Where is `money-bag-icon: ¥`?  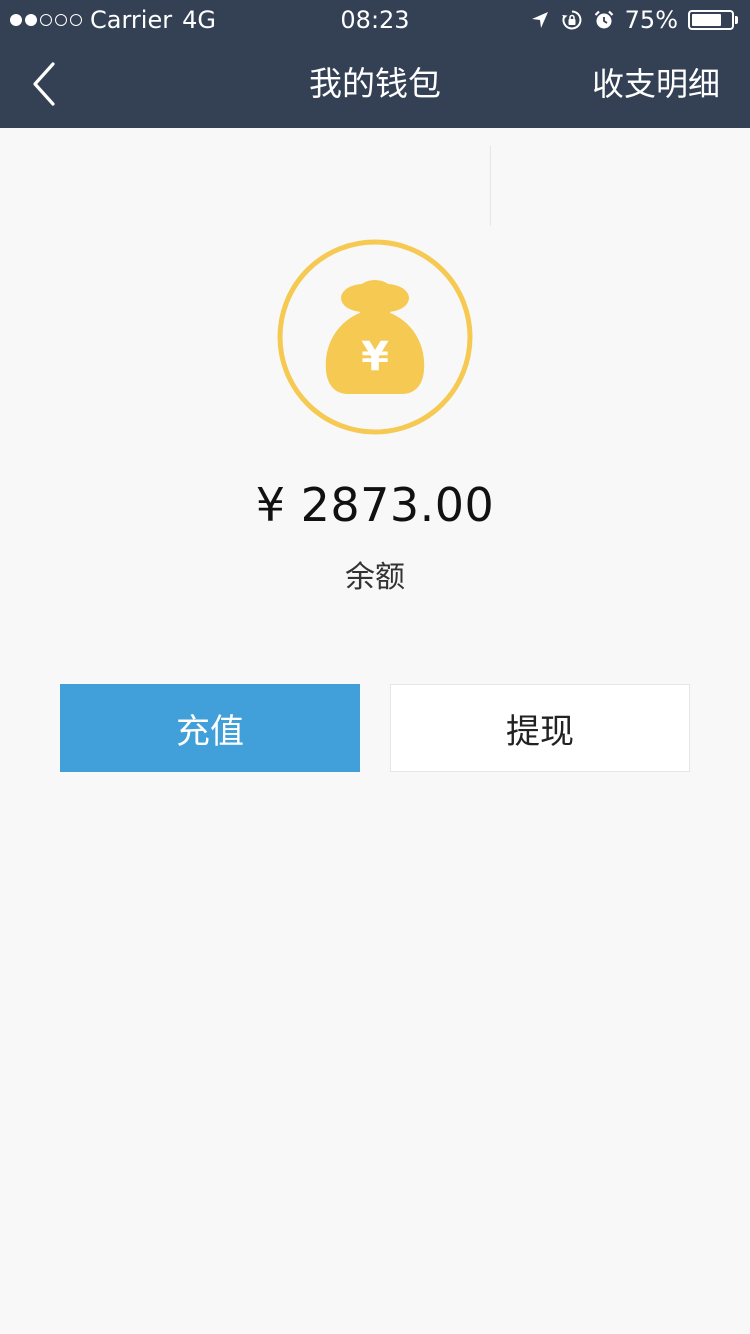
money-bag-icon: ¥ is located at coordinates (375, 337).